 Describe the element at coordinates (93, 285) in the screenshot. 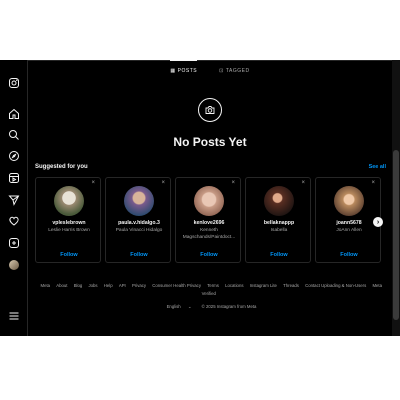

I see `footer-link: Jobs` at that location.